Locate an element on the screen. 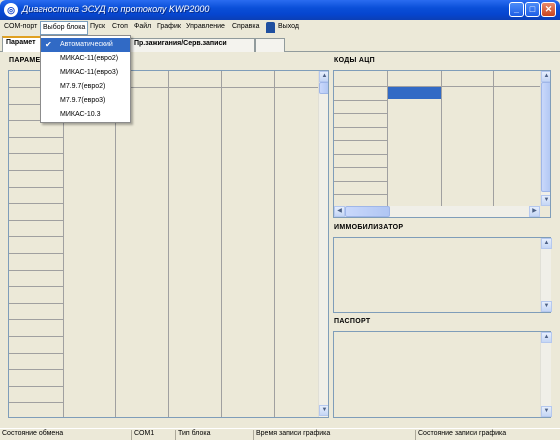  passport-vertical-scrollbar: ▲ ▼ is located at coordinates (546, 374).